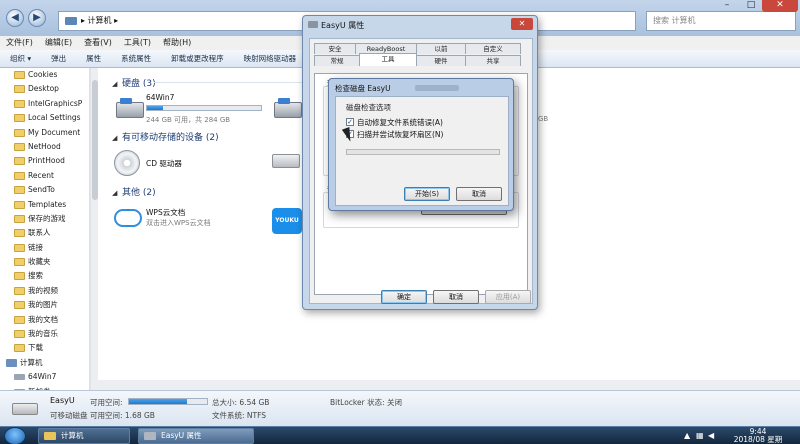  Describe the element at coordinates (44, 348) in the screenshot. I see `nav-item: 下载` at that location.